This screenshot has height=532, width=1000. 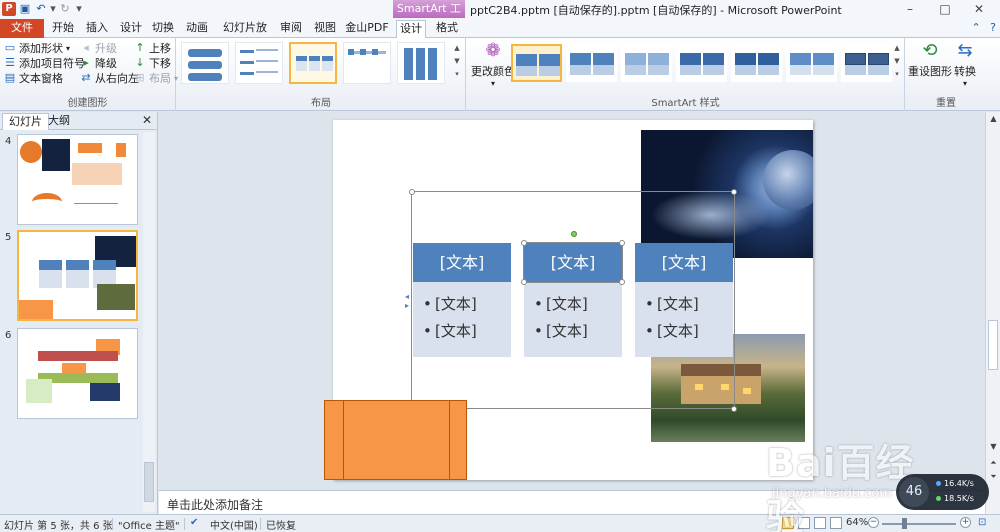 I want to click on layout-option-selected, so click(x=313, y=63).